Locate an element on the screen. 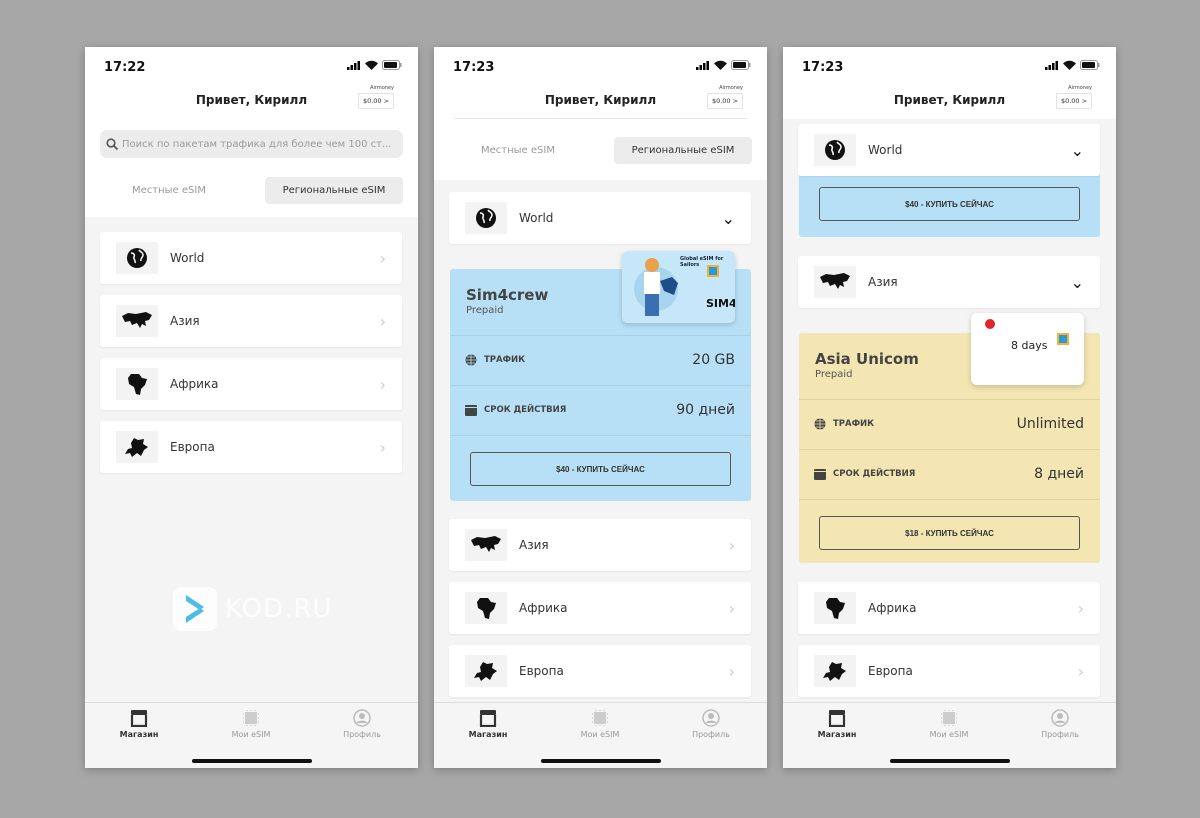  unicom-logo is located at coordinates (990, 324).